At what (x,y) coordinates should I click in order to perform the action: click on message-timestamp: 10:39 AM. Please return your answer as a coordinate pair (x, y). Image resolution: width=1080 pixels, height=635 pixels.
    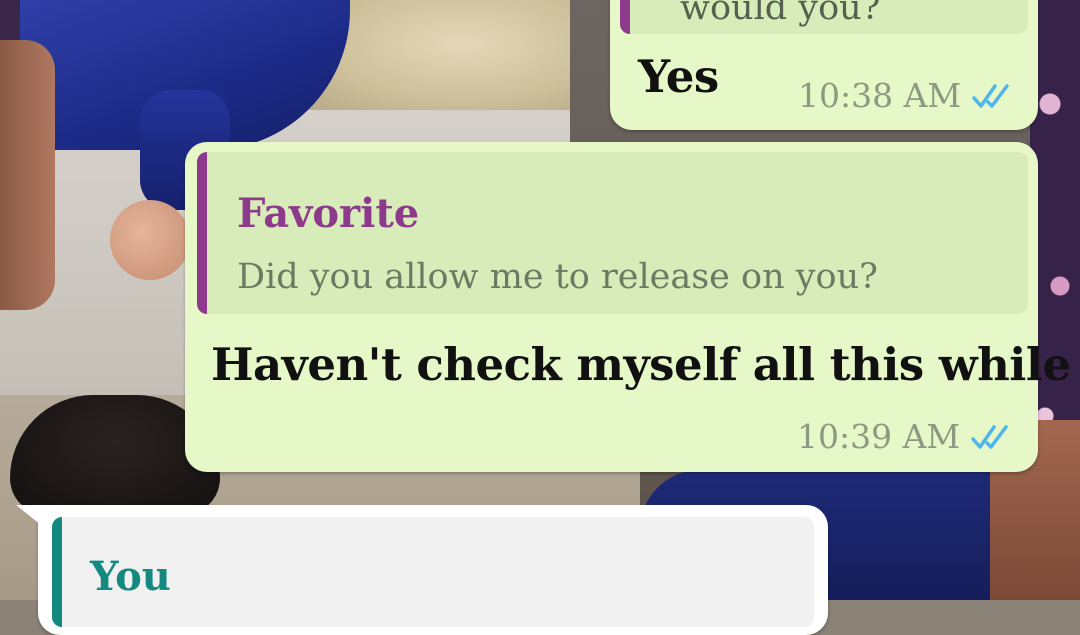
    Looking at the image, I should click on (879, 436).